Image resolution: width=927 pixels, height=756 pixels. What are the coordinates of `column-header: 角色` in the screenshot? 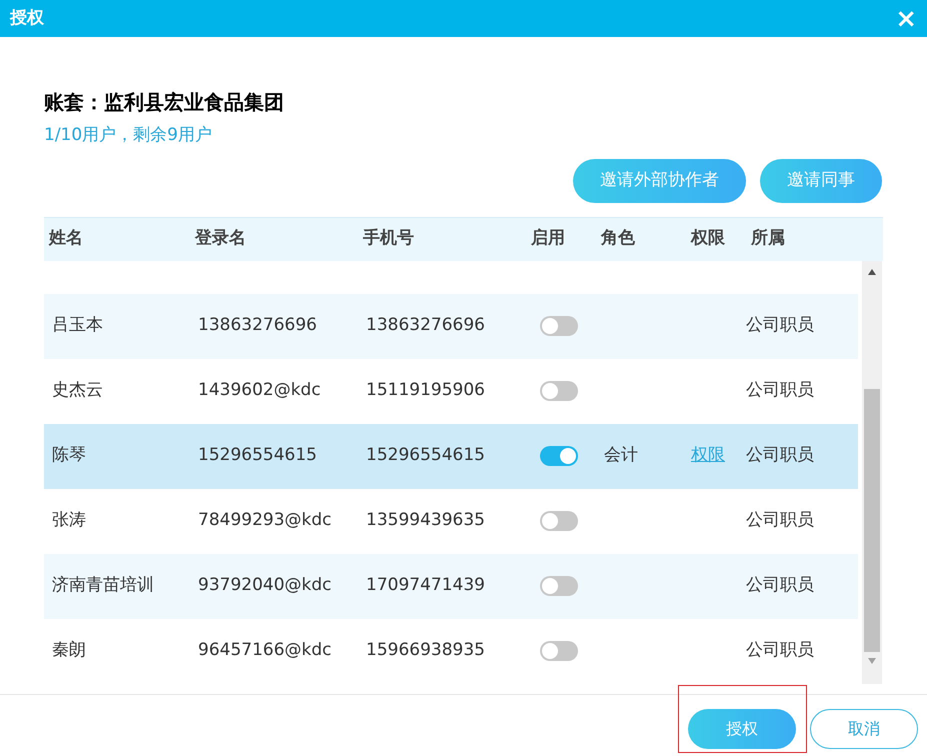 It's located at (618, 238).